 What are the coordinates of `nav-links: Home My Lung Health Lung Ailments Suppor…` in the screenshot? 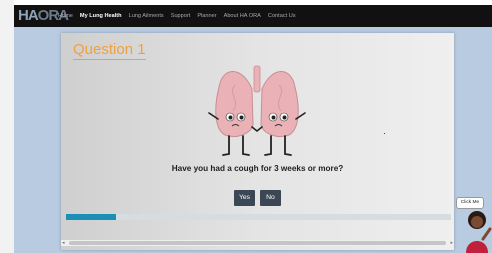 It's located at (177, 16).